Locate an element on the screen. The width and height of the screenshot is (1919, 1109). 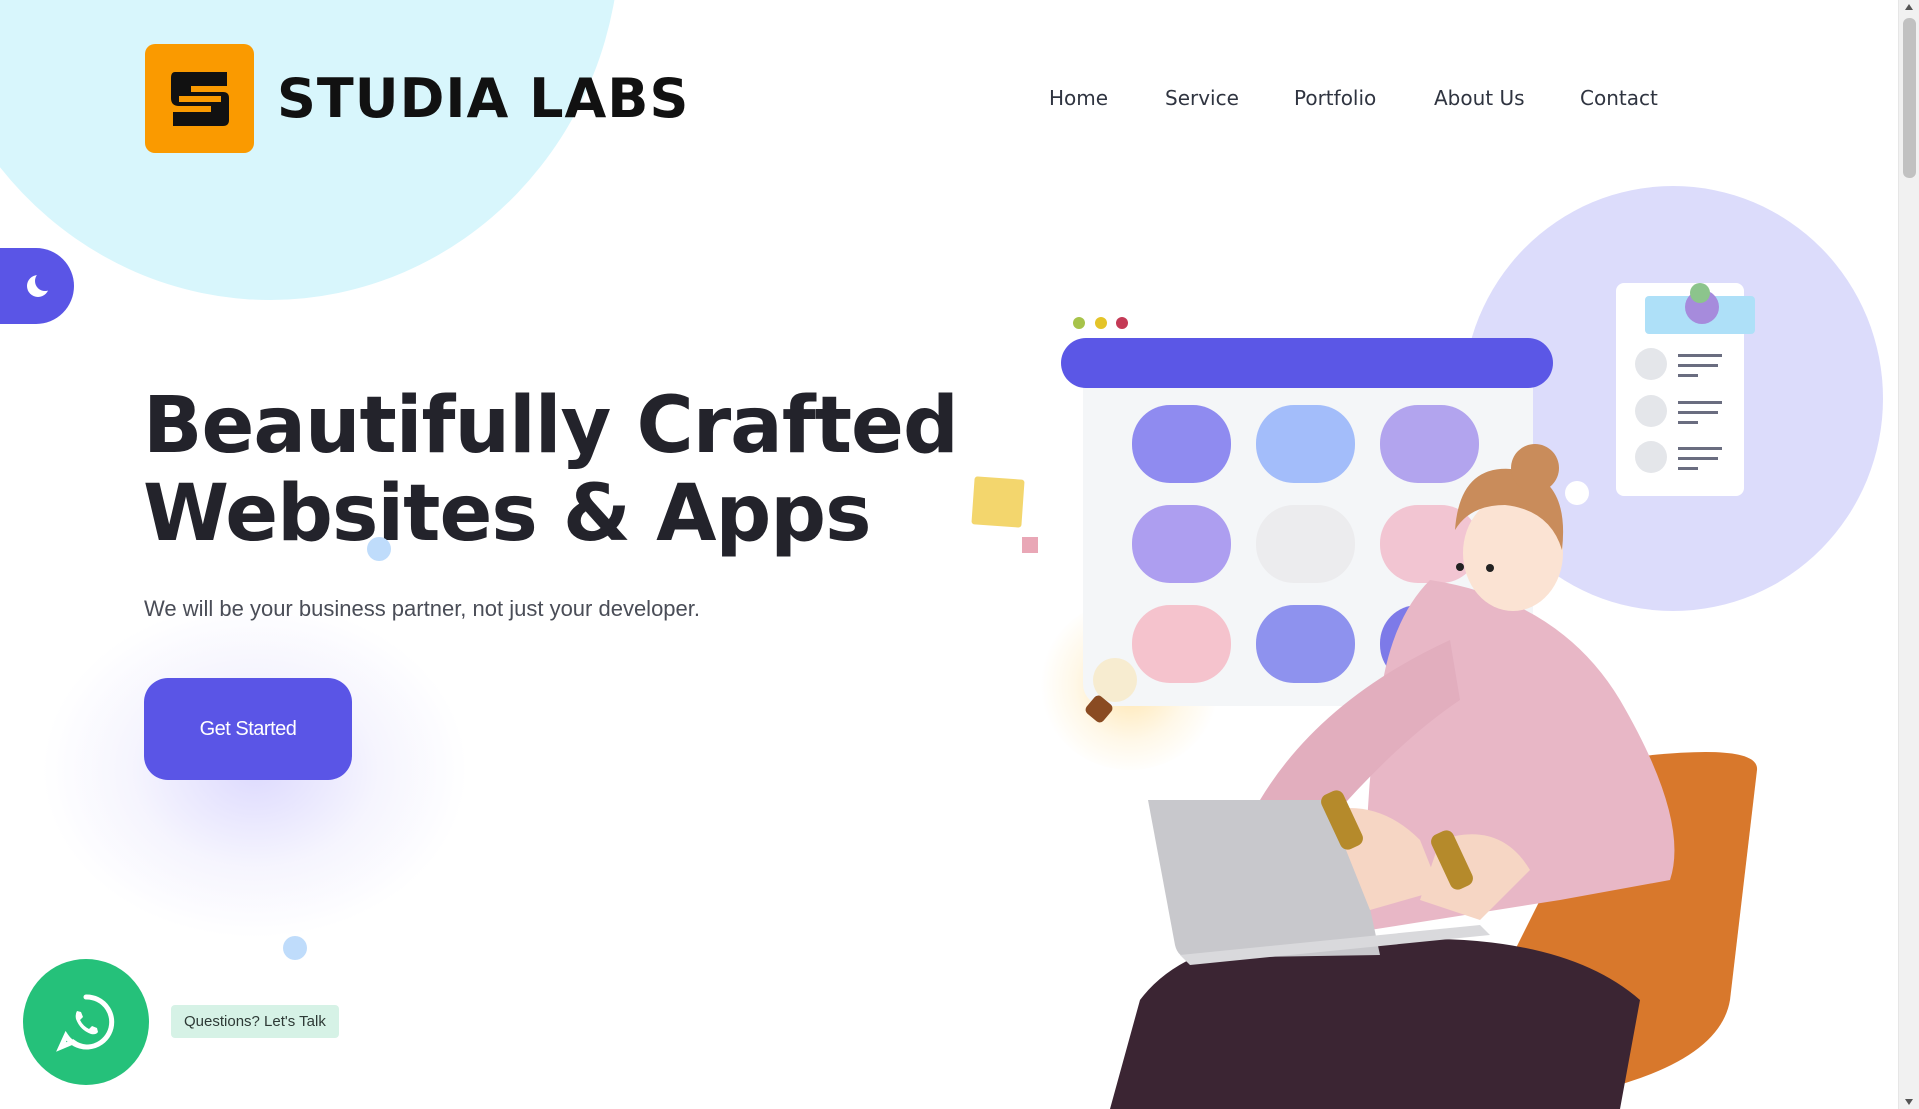
get-started-button: Get Started is located at coordinates (248, 729).